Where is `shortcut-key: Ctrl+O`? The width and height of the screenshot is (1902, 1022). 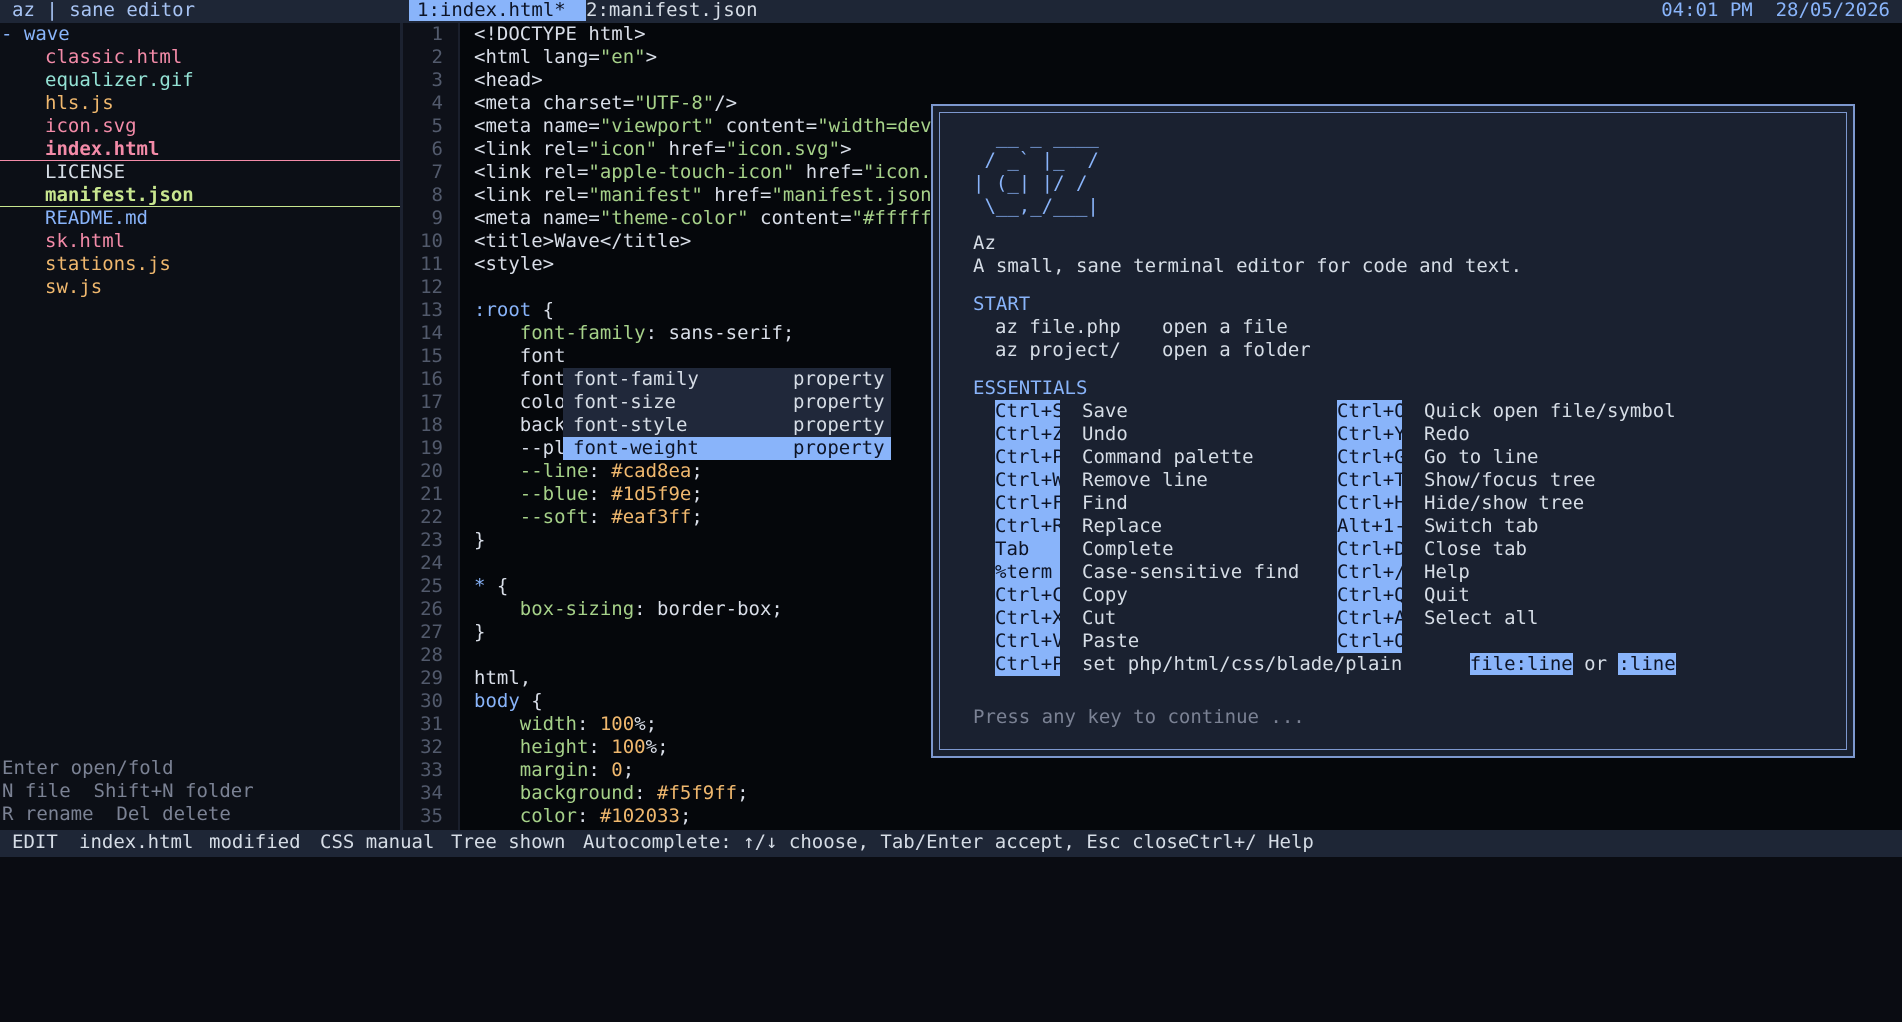 shortcut-key: Ctrl+O is located at coordinates (1369, 644).